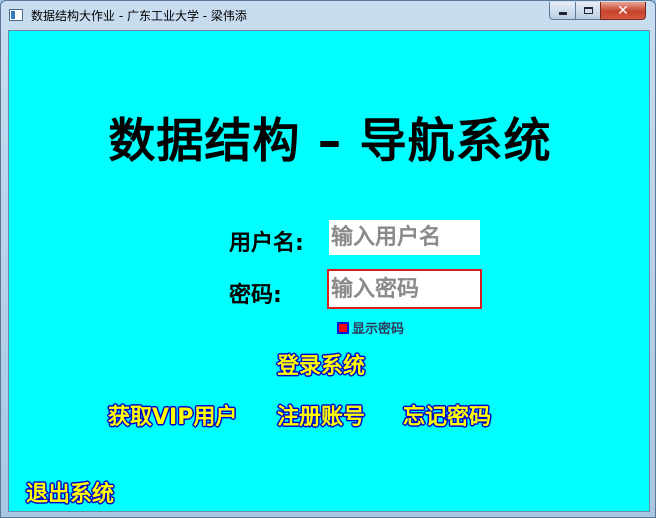 Image resolution: width=656 pixels, height=518 pixels. Describe the element at coordinates (266, 243) in the screenshot. I see `username-label: 用户名:` at that location.